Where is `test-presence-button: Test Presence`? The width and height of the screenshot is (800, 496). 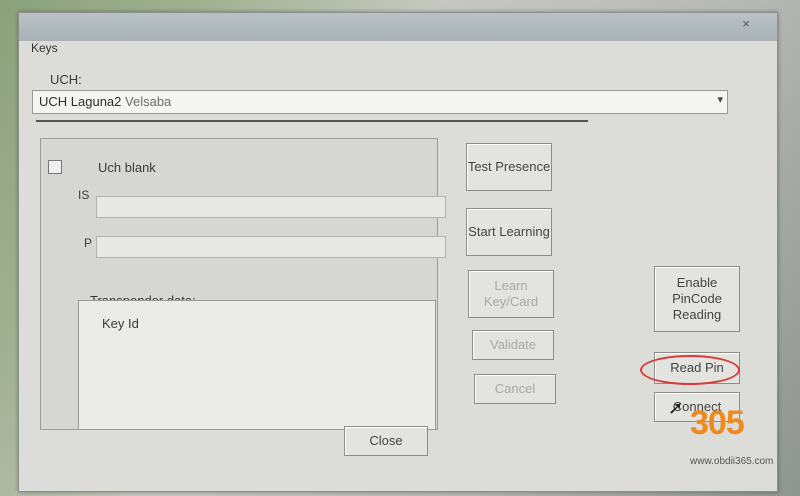
test-presence-button: Test Presence is located at coordinates (509, 167).